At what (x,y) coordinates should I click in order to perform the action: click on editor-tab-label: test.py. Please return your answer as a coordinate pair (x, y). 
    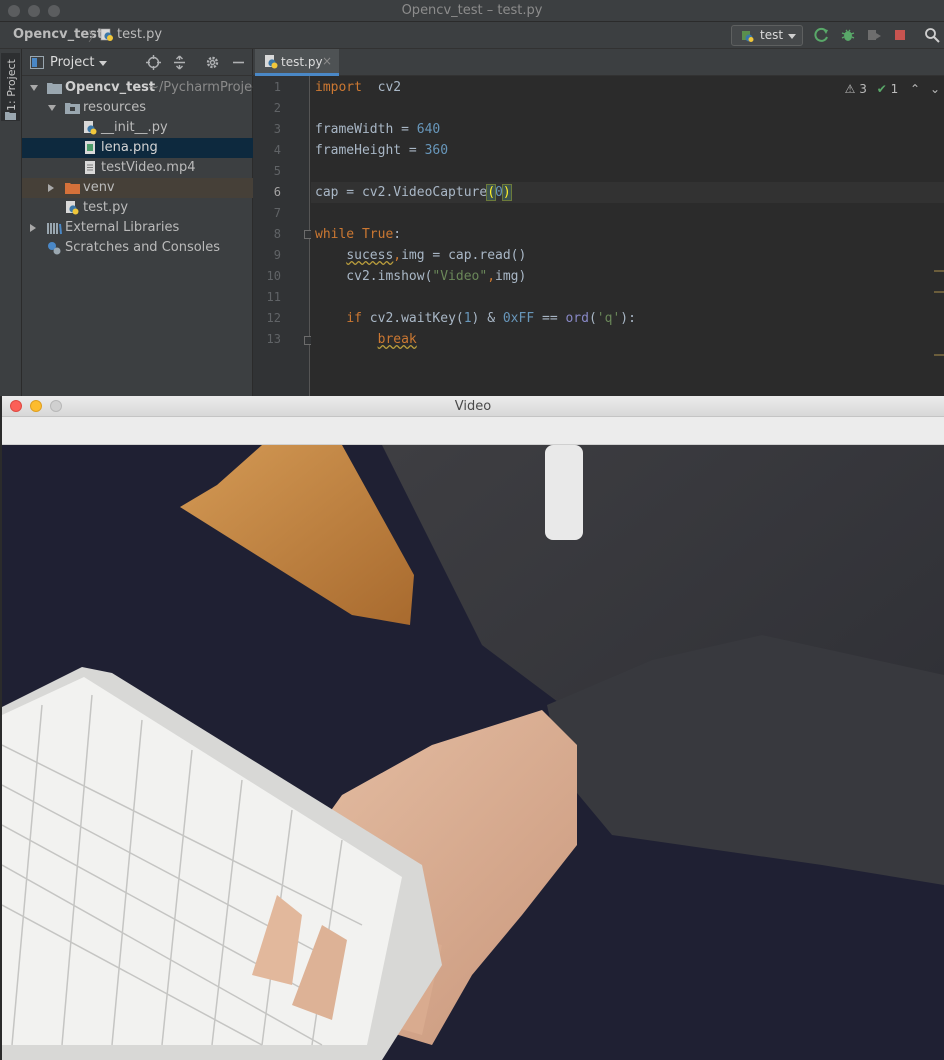
    Looking at the image, I should click on (302, 62).